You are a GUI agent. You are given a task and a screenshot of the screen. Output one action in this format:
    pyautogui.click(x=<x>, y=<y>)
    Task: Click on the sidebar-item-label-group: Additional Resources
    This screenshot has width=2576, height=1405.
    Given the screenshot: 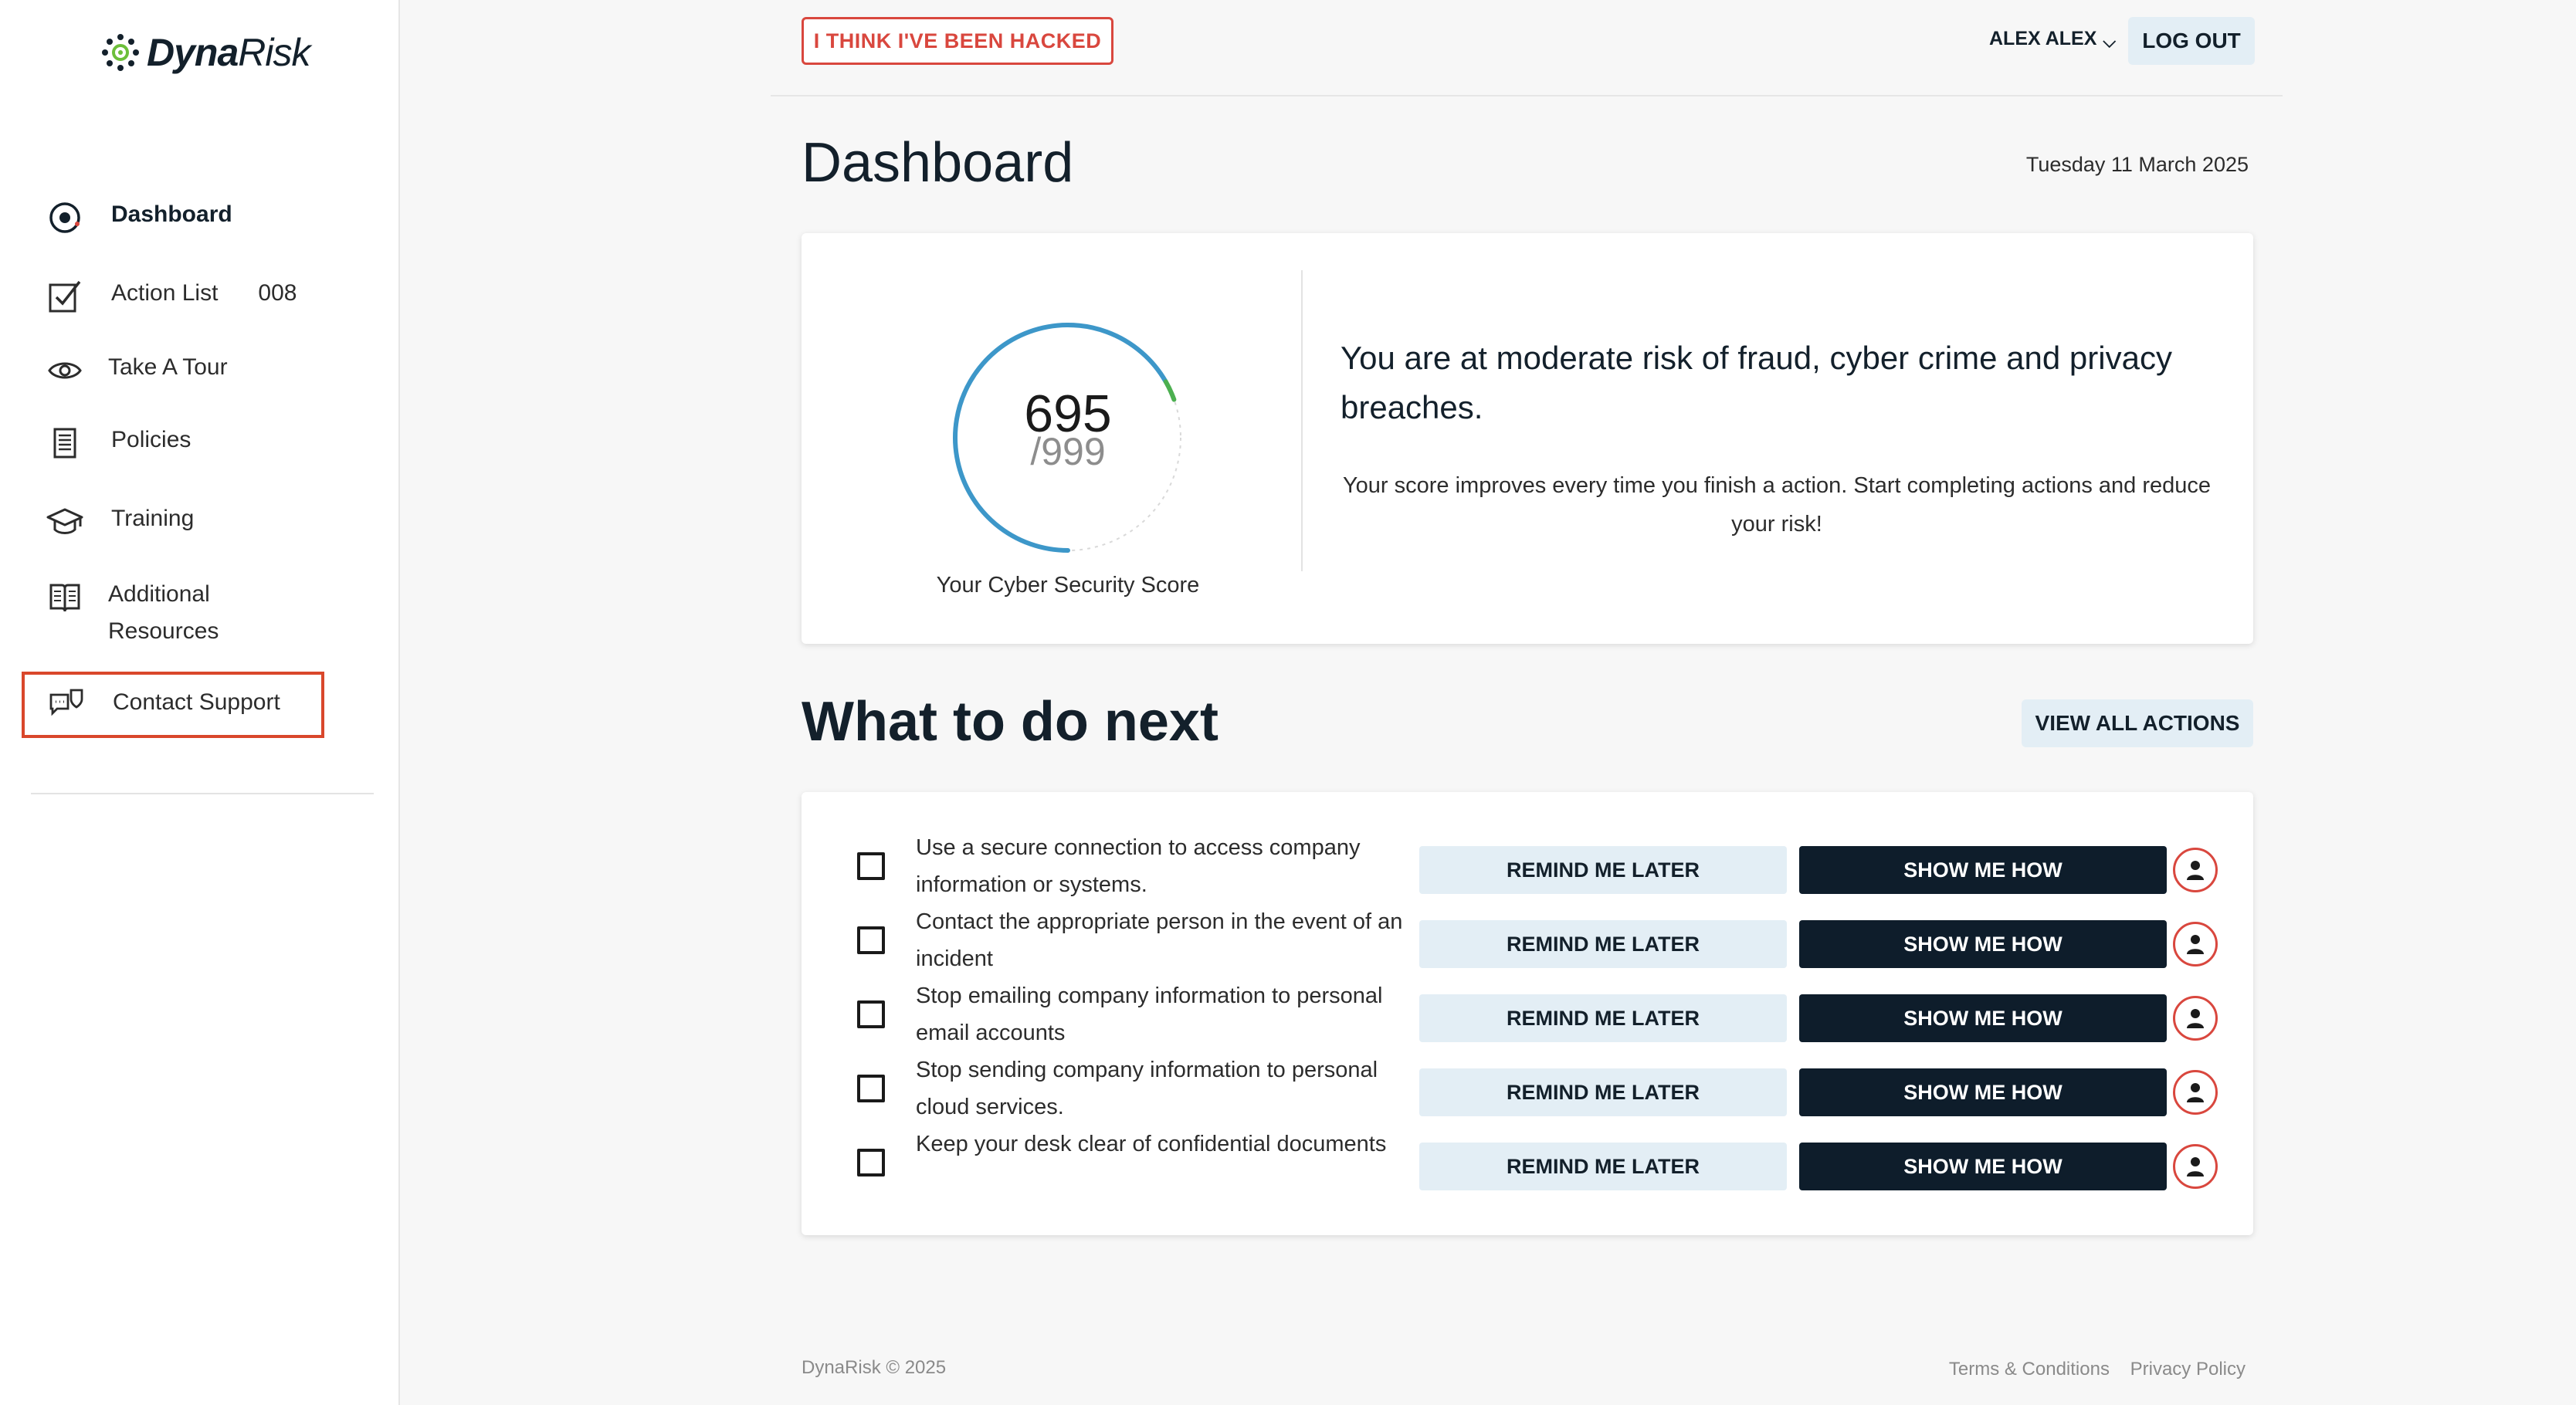 What is the action you would take?
    pyautogui.click(x=163, y=613)
    